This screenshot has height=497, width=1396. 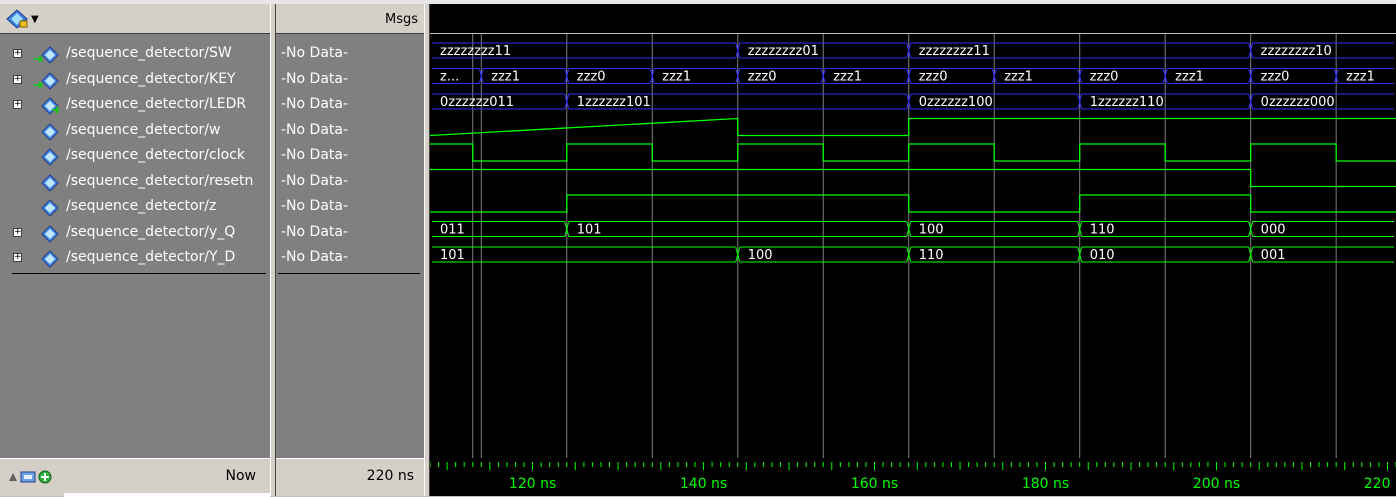 I want to click on signal-row: /sequence_detector/z, so click(x=135, y=207).